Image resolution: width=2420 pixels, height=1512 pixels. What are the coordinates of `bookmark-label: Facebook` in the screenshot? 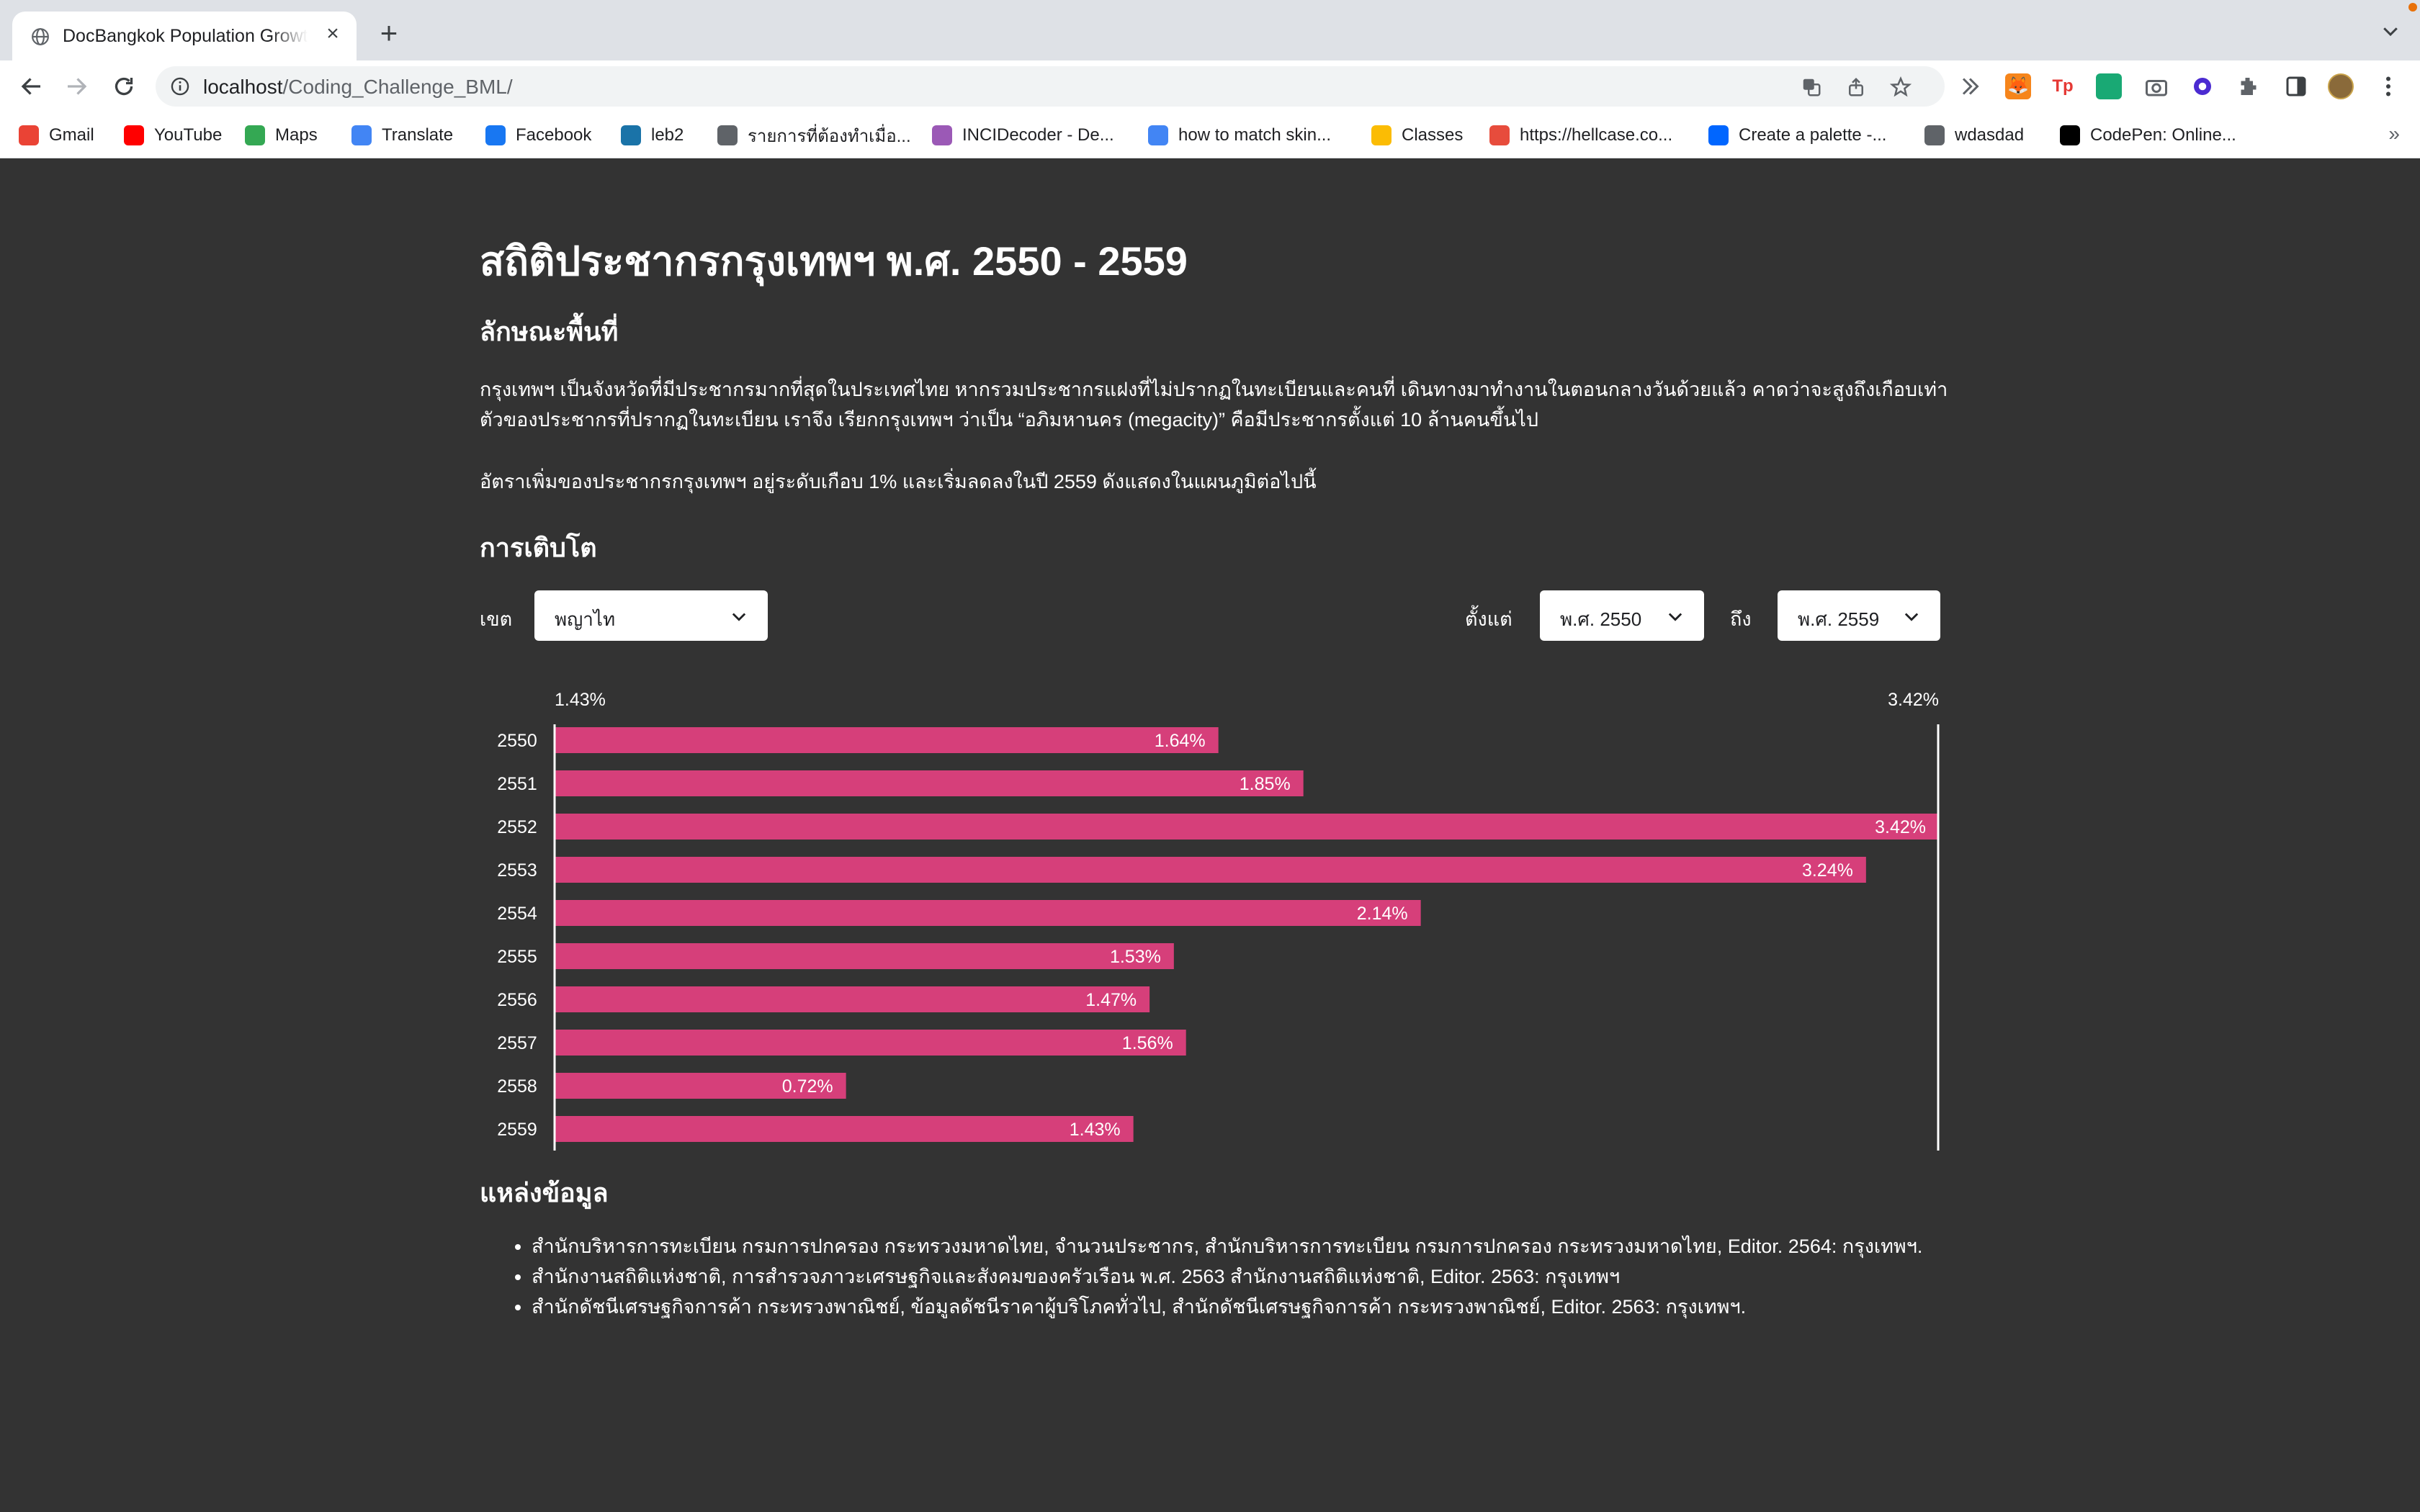 It's located at (554, 135).